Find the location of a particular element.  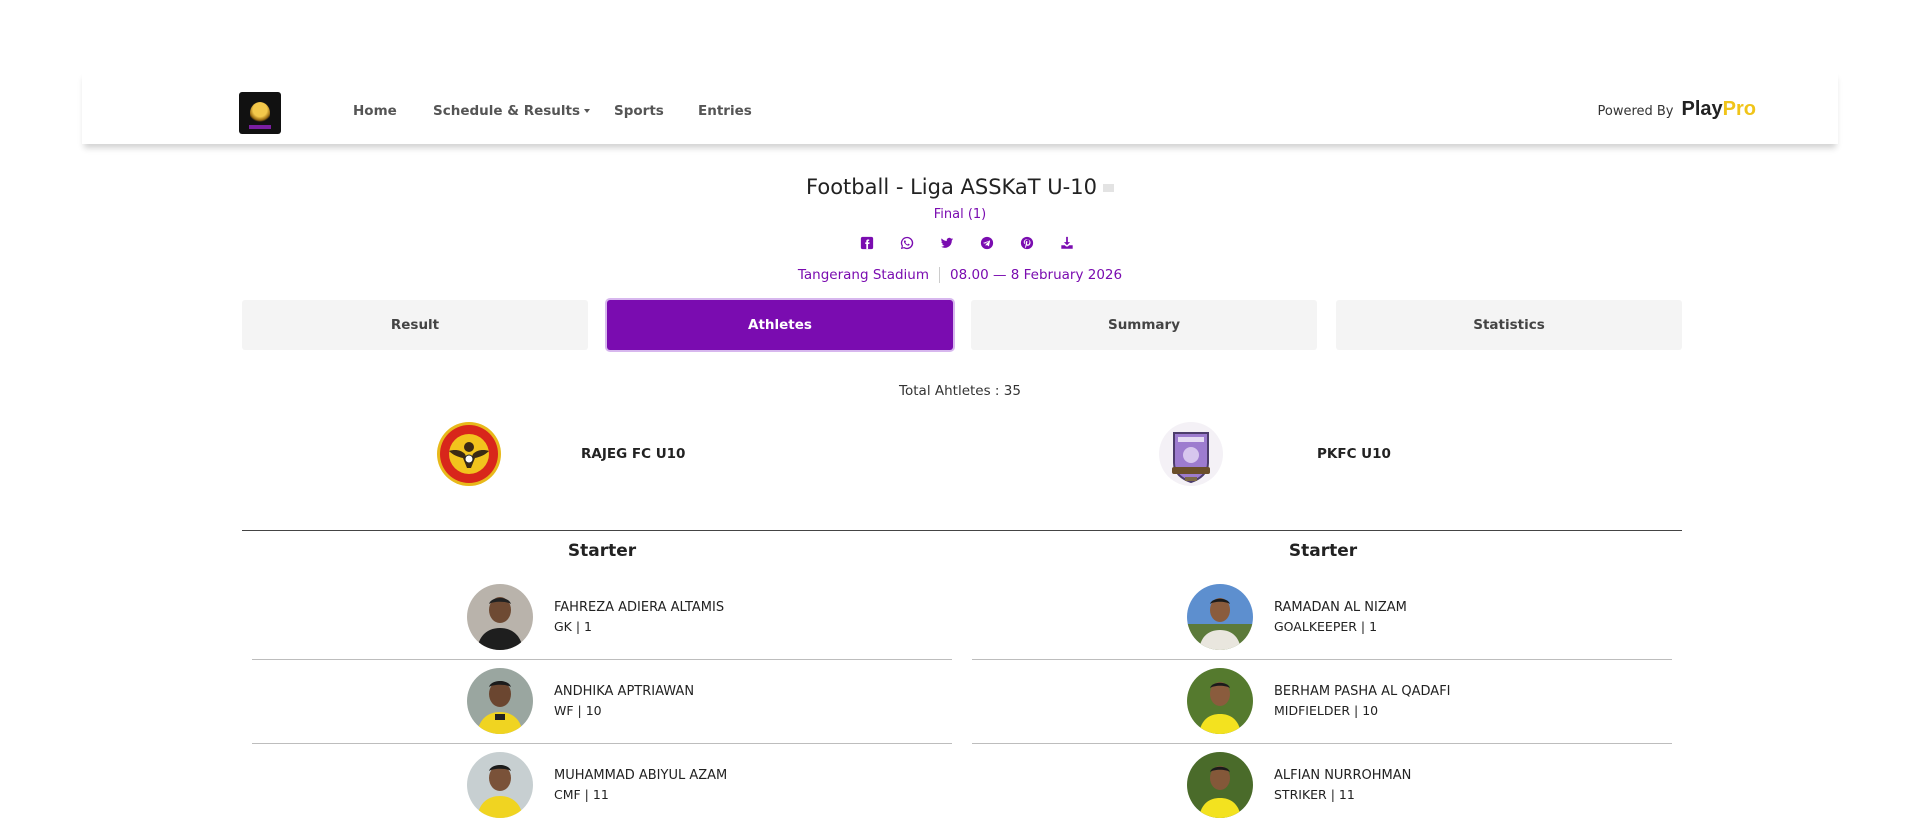

home-team-name: RAJEG FC U10 is located at coordinates (633, 454).